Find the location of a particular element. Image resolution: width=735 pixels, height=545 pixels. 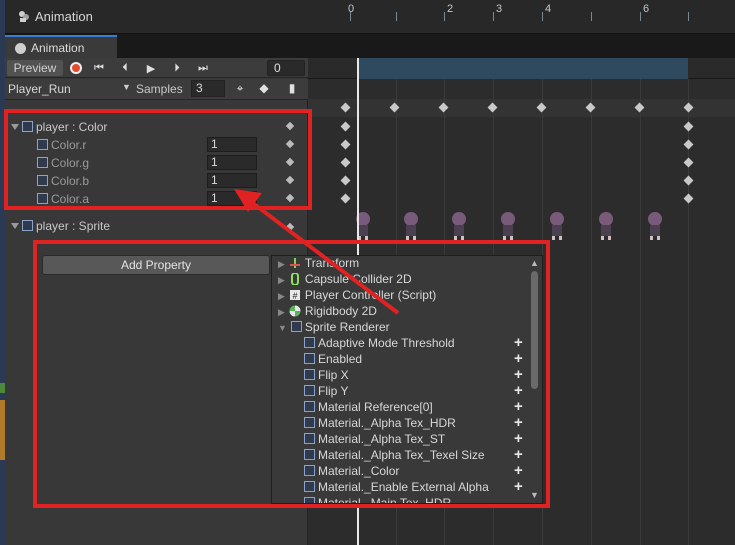

clip-selector: Player_Run is located at coordinates (39, 89).